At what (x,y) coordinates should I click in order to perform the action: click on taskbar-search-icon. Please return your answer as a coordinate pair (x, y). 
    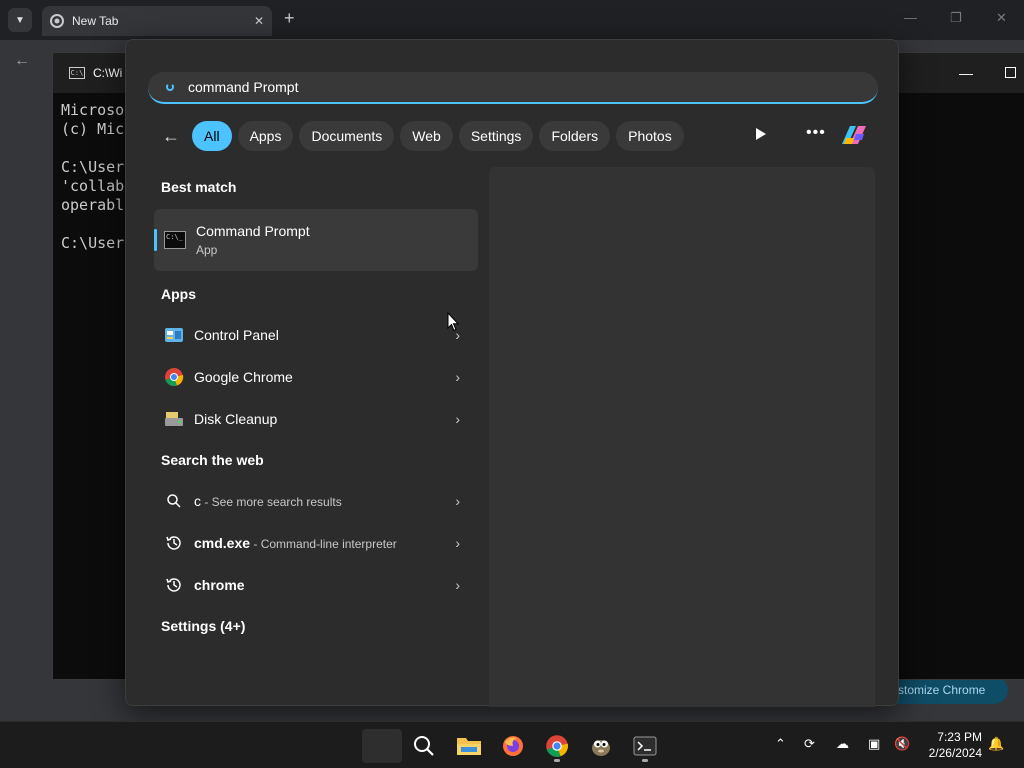
    Looking at the image, I should click on (424, 746).